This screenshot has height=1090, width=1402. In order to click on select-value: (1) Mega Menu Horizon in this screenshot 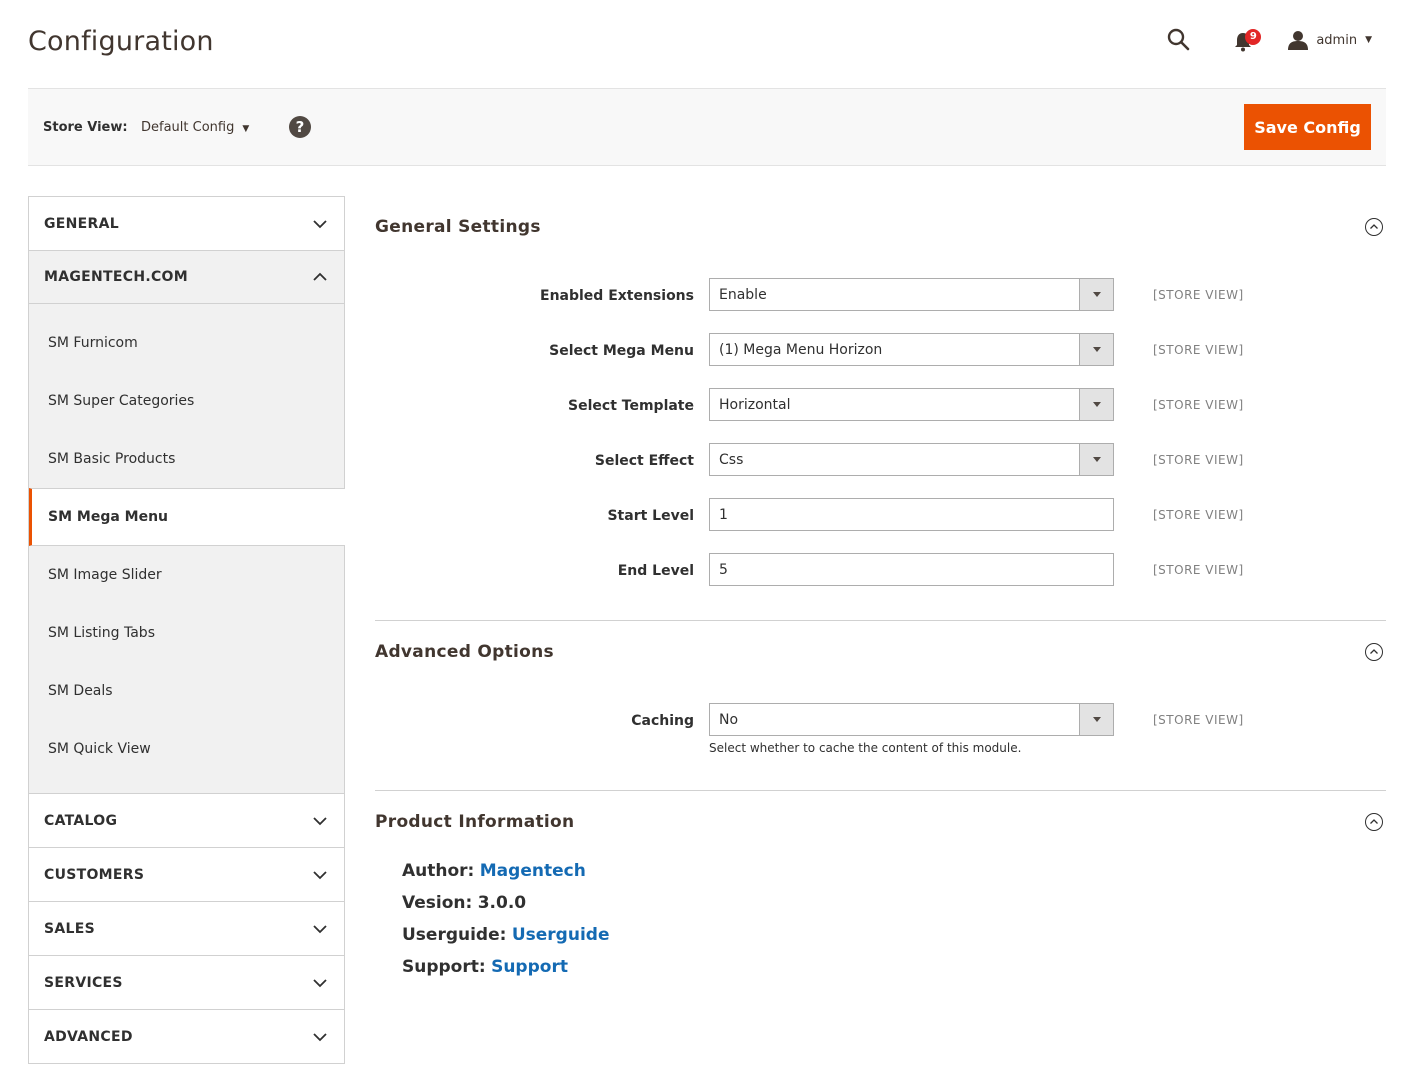, I will do `click(801, 350)`.